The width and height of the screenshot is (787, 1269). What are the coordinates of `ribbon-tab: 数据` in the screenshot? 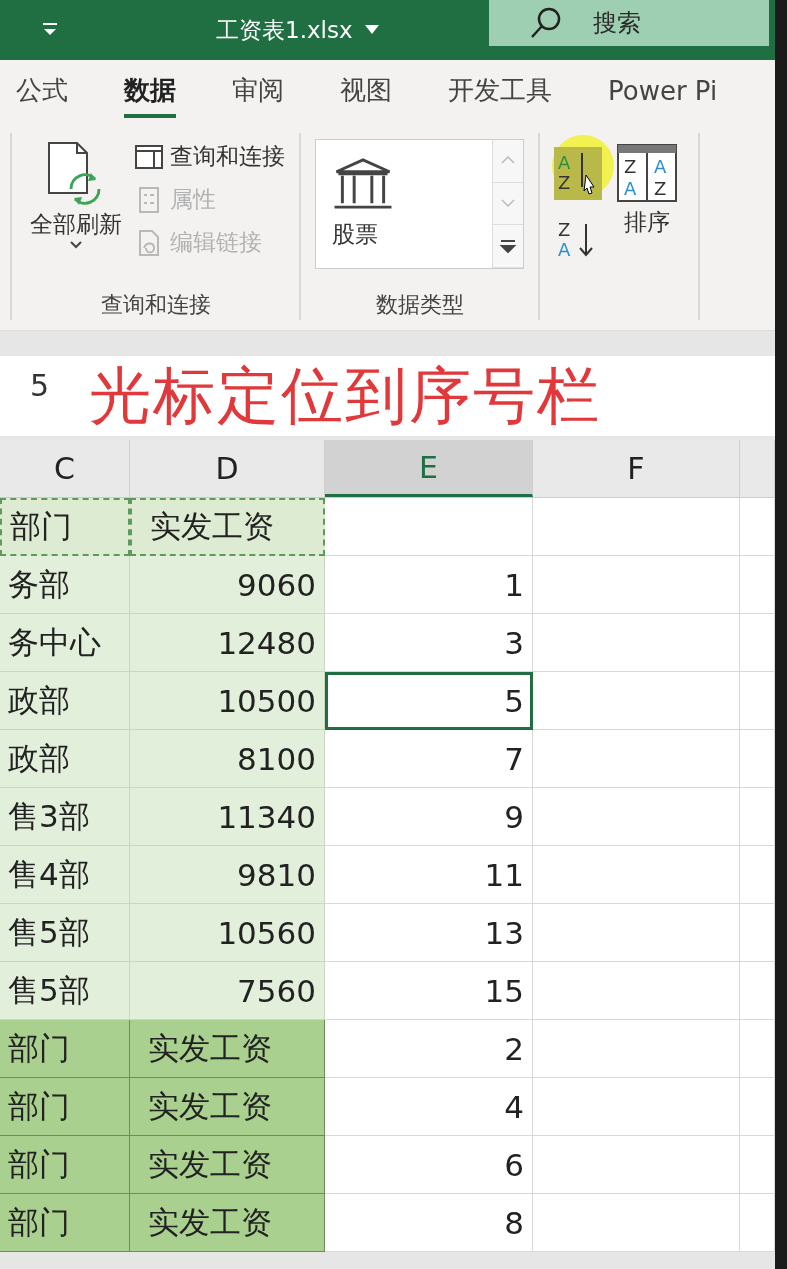 It's located at (150, 92).